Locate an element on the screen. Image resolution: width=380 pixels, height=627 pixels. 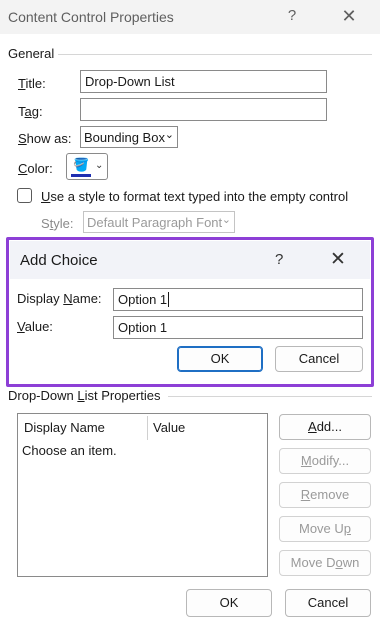
add-choice-cancel-button: Cancel is located at coordinates (319, 359).